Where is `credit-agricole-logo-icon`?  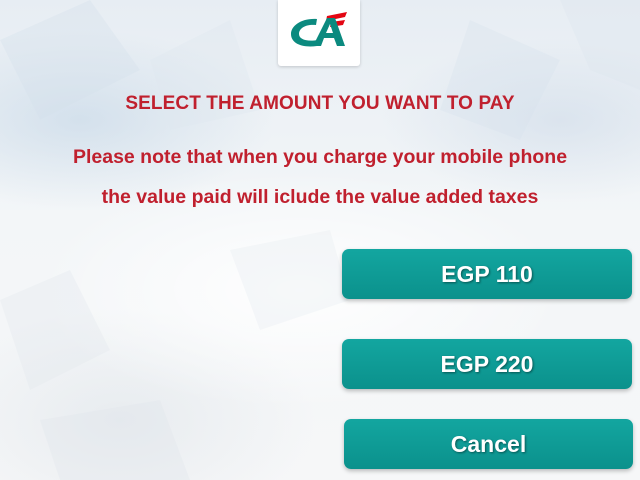
credit-agricole-logo-icon is located at coordinates (319, 29).